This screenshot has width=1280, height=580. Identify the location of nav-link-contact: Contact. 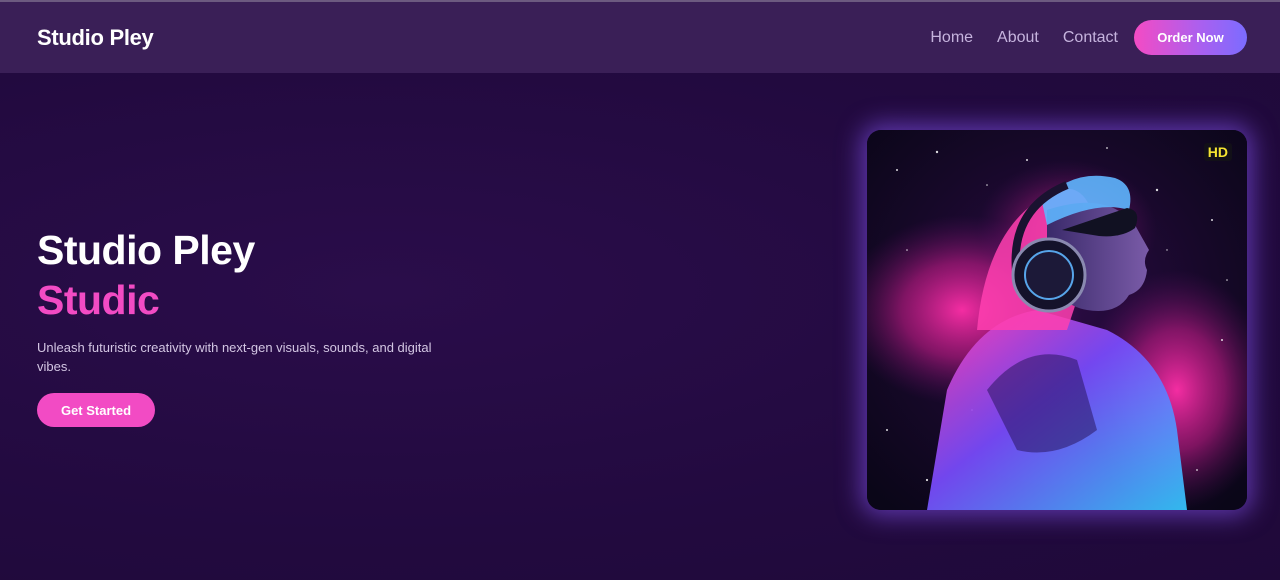
(1090, 38).